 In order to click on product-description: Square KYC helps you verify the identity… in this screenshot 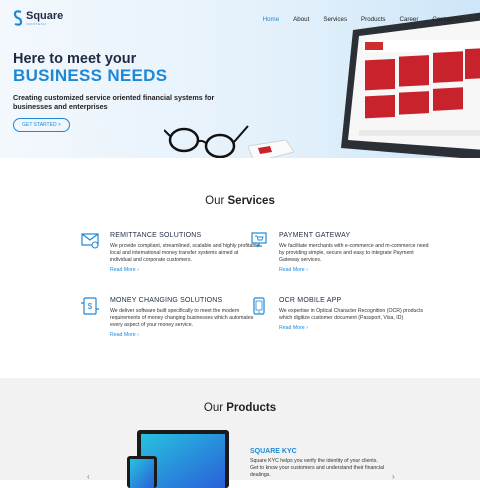, I will do `click(317, 468)`.